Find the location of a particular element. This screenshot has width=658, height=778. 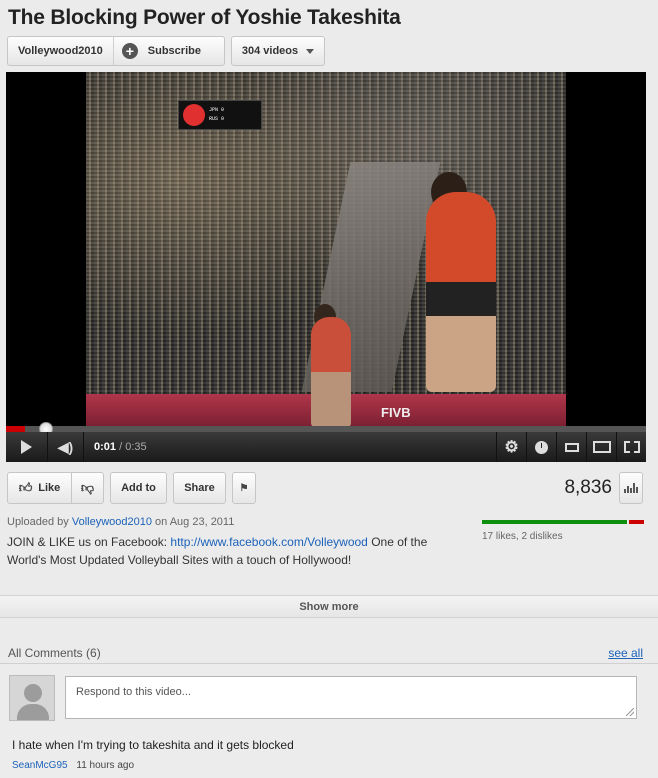

likes-ratio-bar is located at coordinates (563, 522).